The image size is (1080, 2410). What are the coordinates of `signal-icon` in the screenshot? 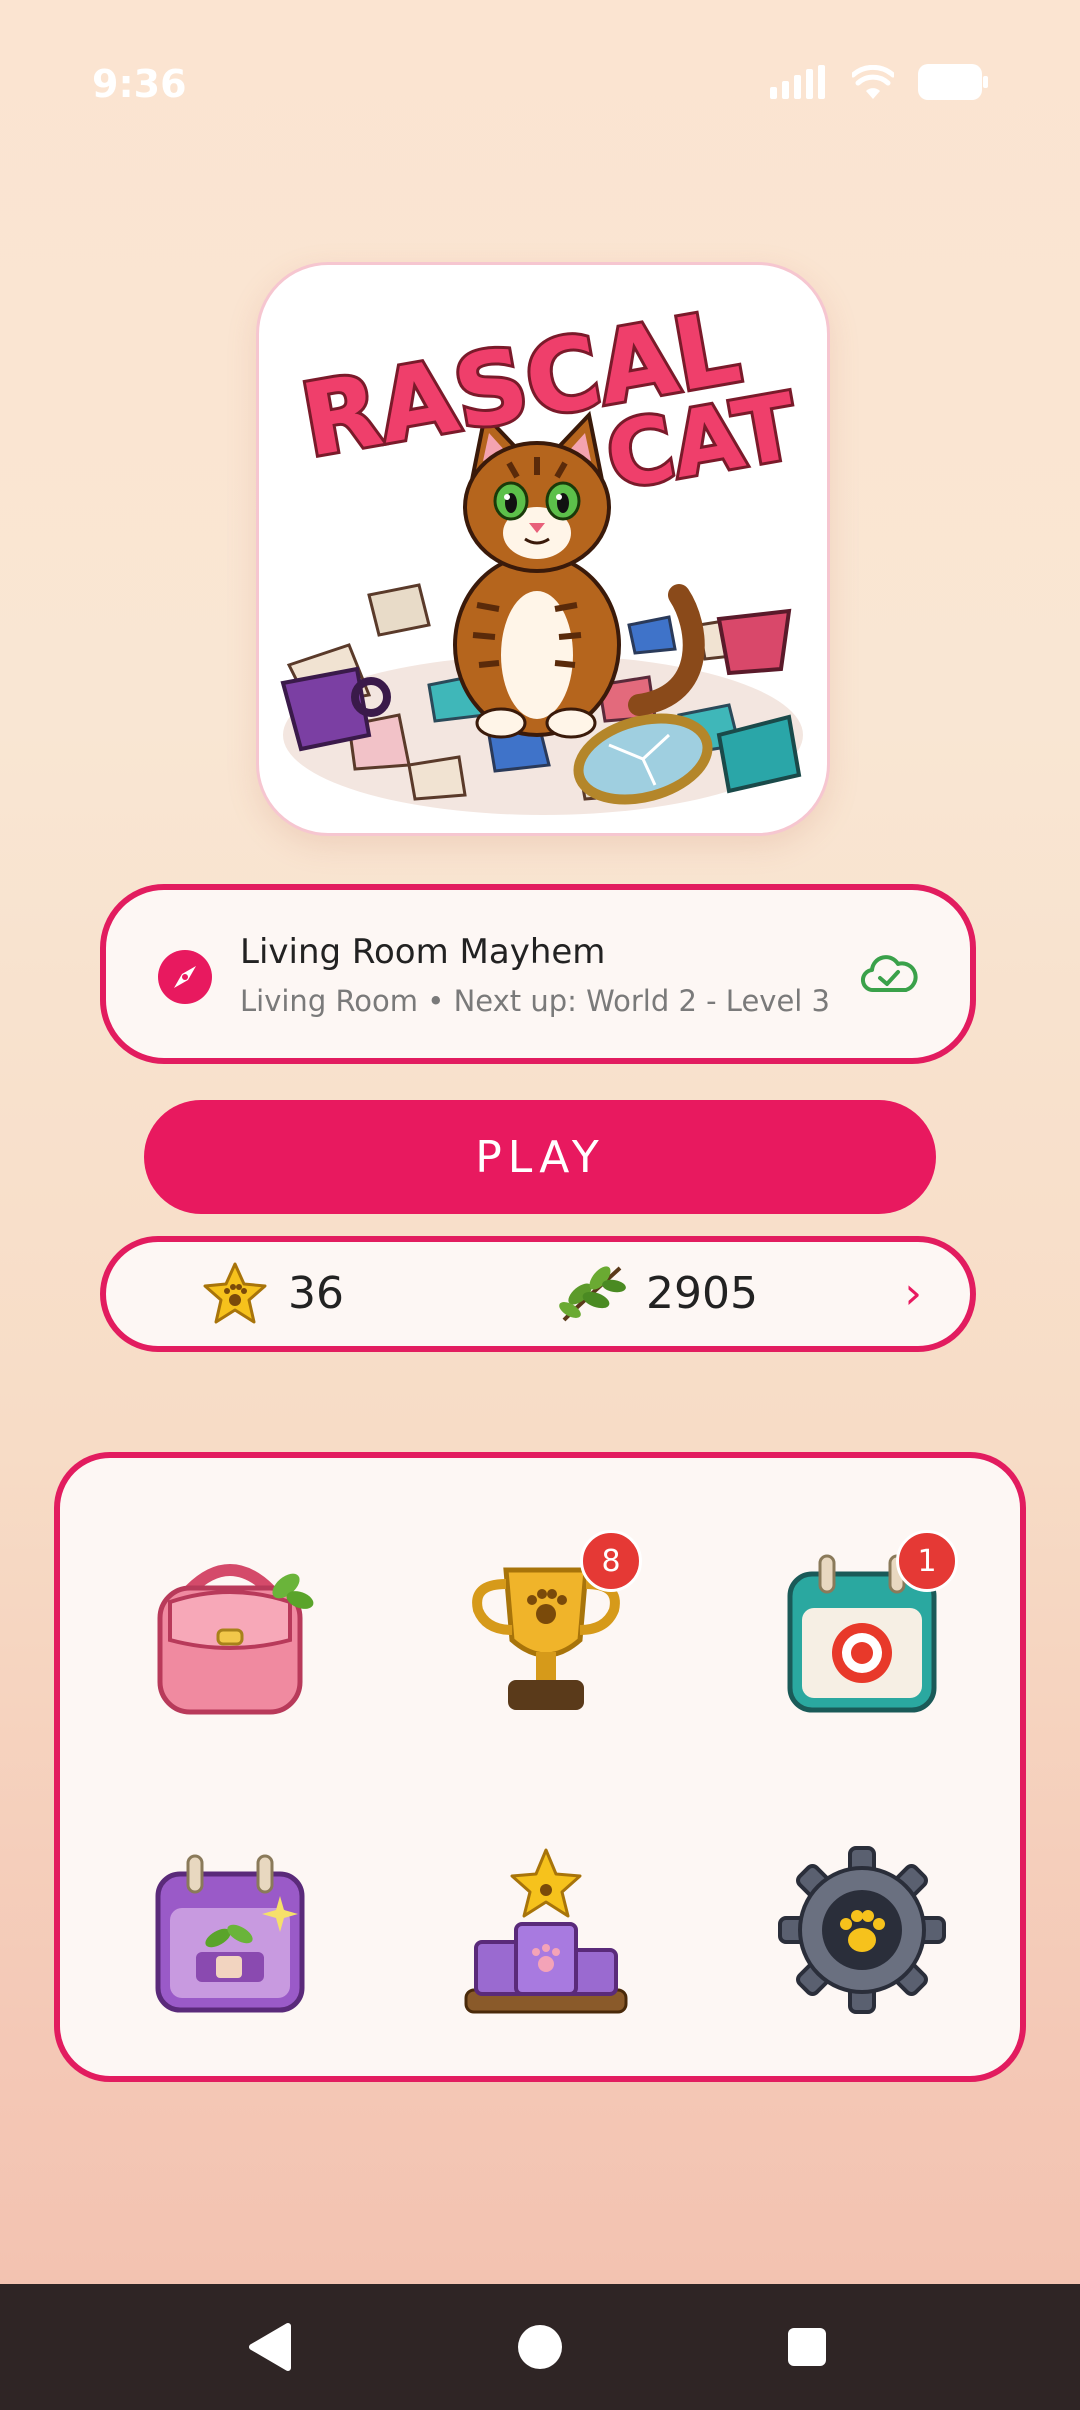 It's located at (797, 82).